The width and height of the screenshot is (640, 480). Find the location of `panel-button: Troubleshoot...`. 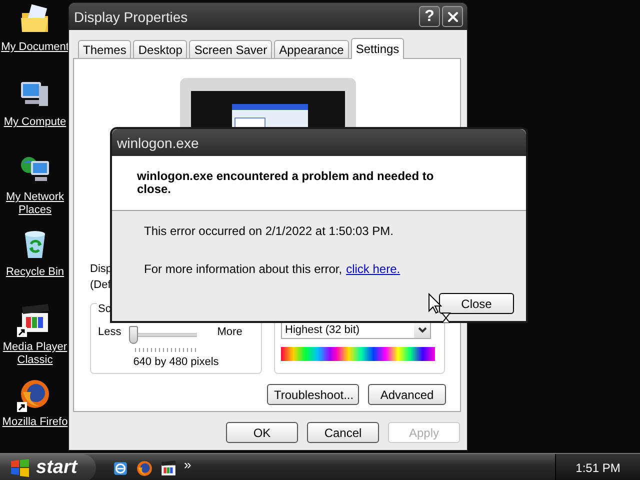

panel-button: Troubleshoot... is located at coordinates (313, 394).